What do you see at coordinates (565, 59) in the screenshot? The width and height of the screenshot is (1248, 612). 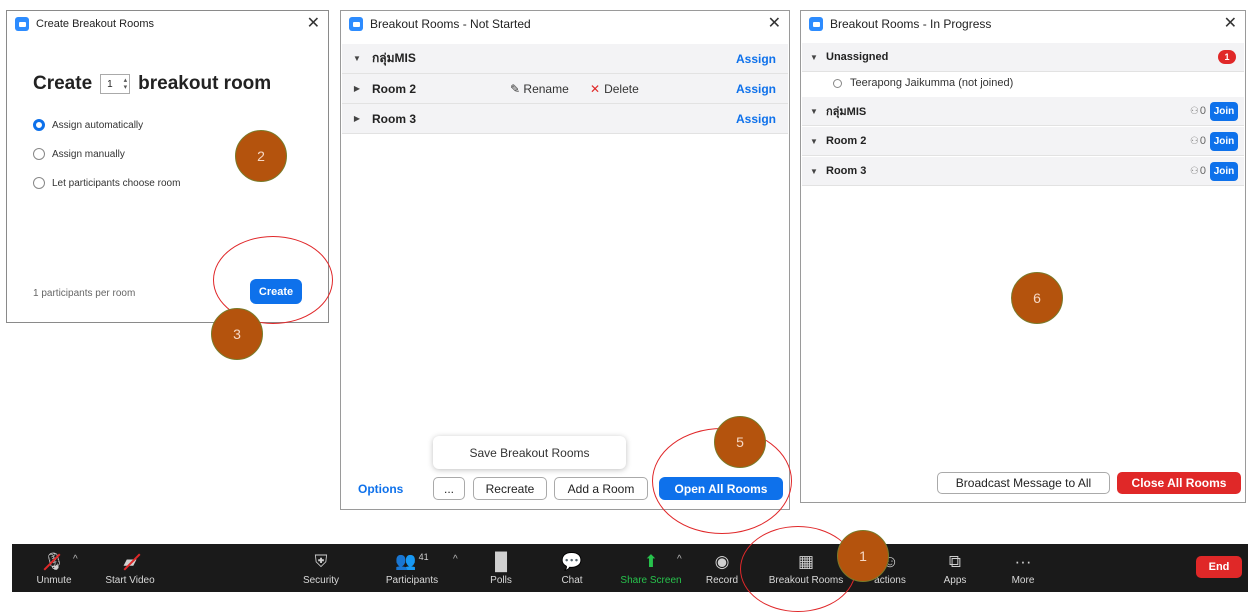 I see `room-row-mis: ▼ กลุ่มMIS Assign` at bounding box center [565, 59].